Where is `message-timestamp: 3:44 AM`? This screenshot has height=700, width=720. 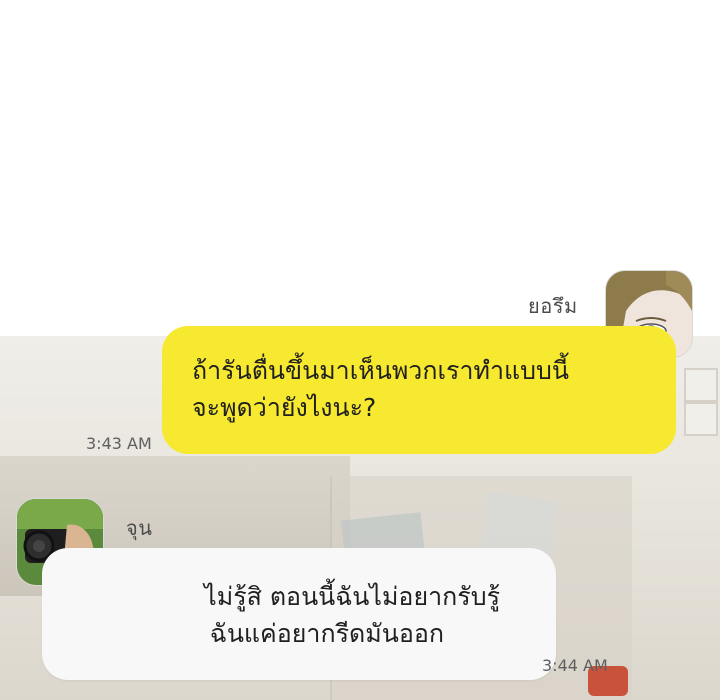
message-timestamp: 3:44 AM is located at coordinates (575, 665).